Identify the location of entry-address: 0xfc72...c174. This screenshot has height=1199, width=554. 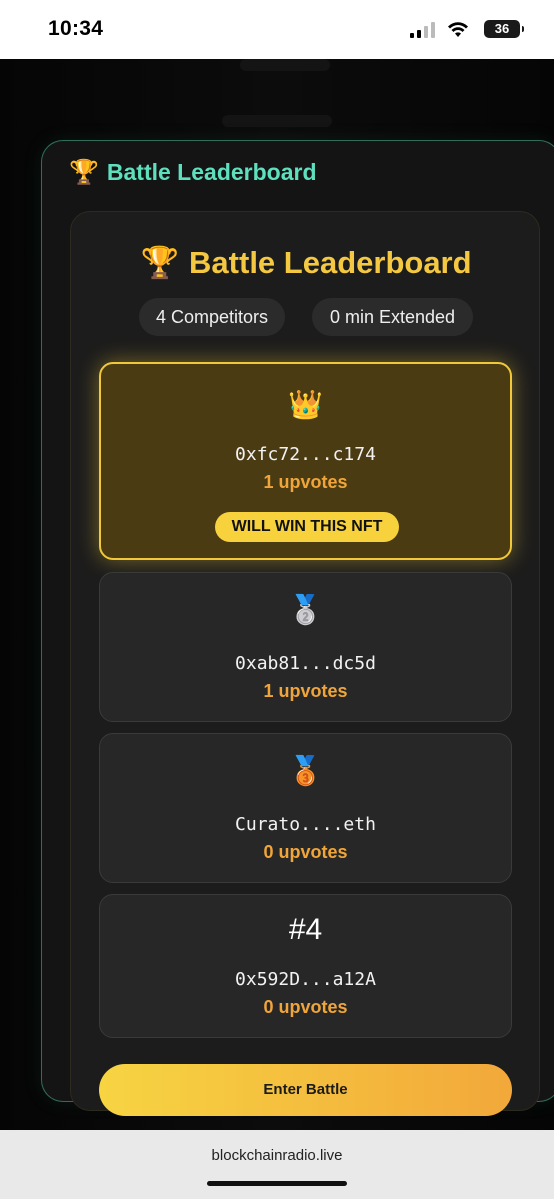
(305, 454).